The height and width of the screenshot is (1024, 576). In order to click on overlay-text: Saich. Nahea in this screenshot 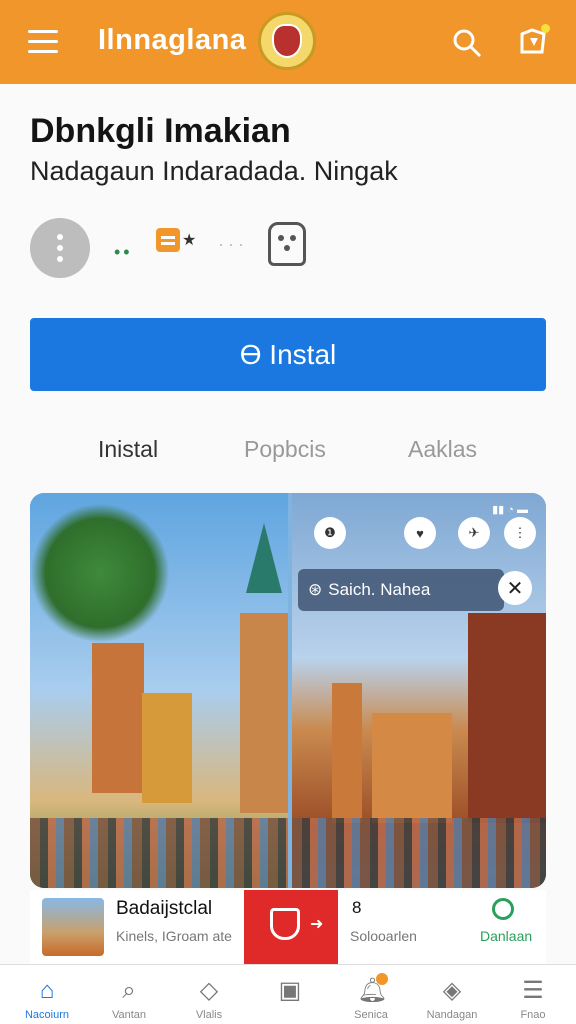, I will do `click(379, 589)`.